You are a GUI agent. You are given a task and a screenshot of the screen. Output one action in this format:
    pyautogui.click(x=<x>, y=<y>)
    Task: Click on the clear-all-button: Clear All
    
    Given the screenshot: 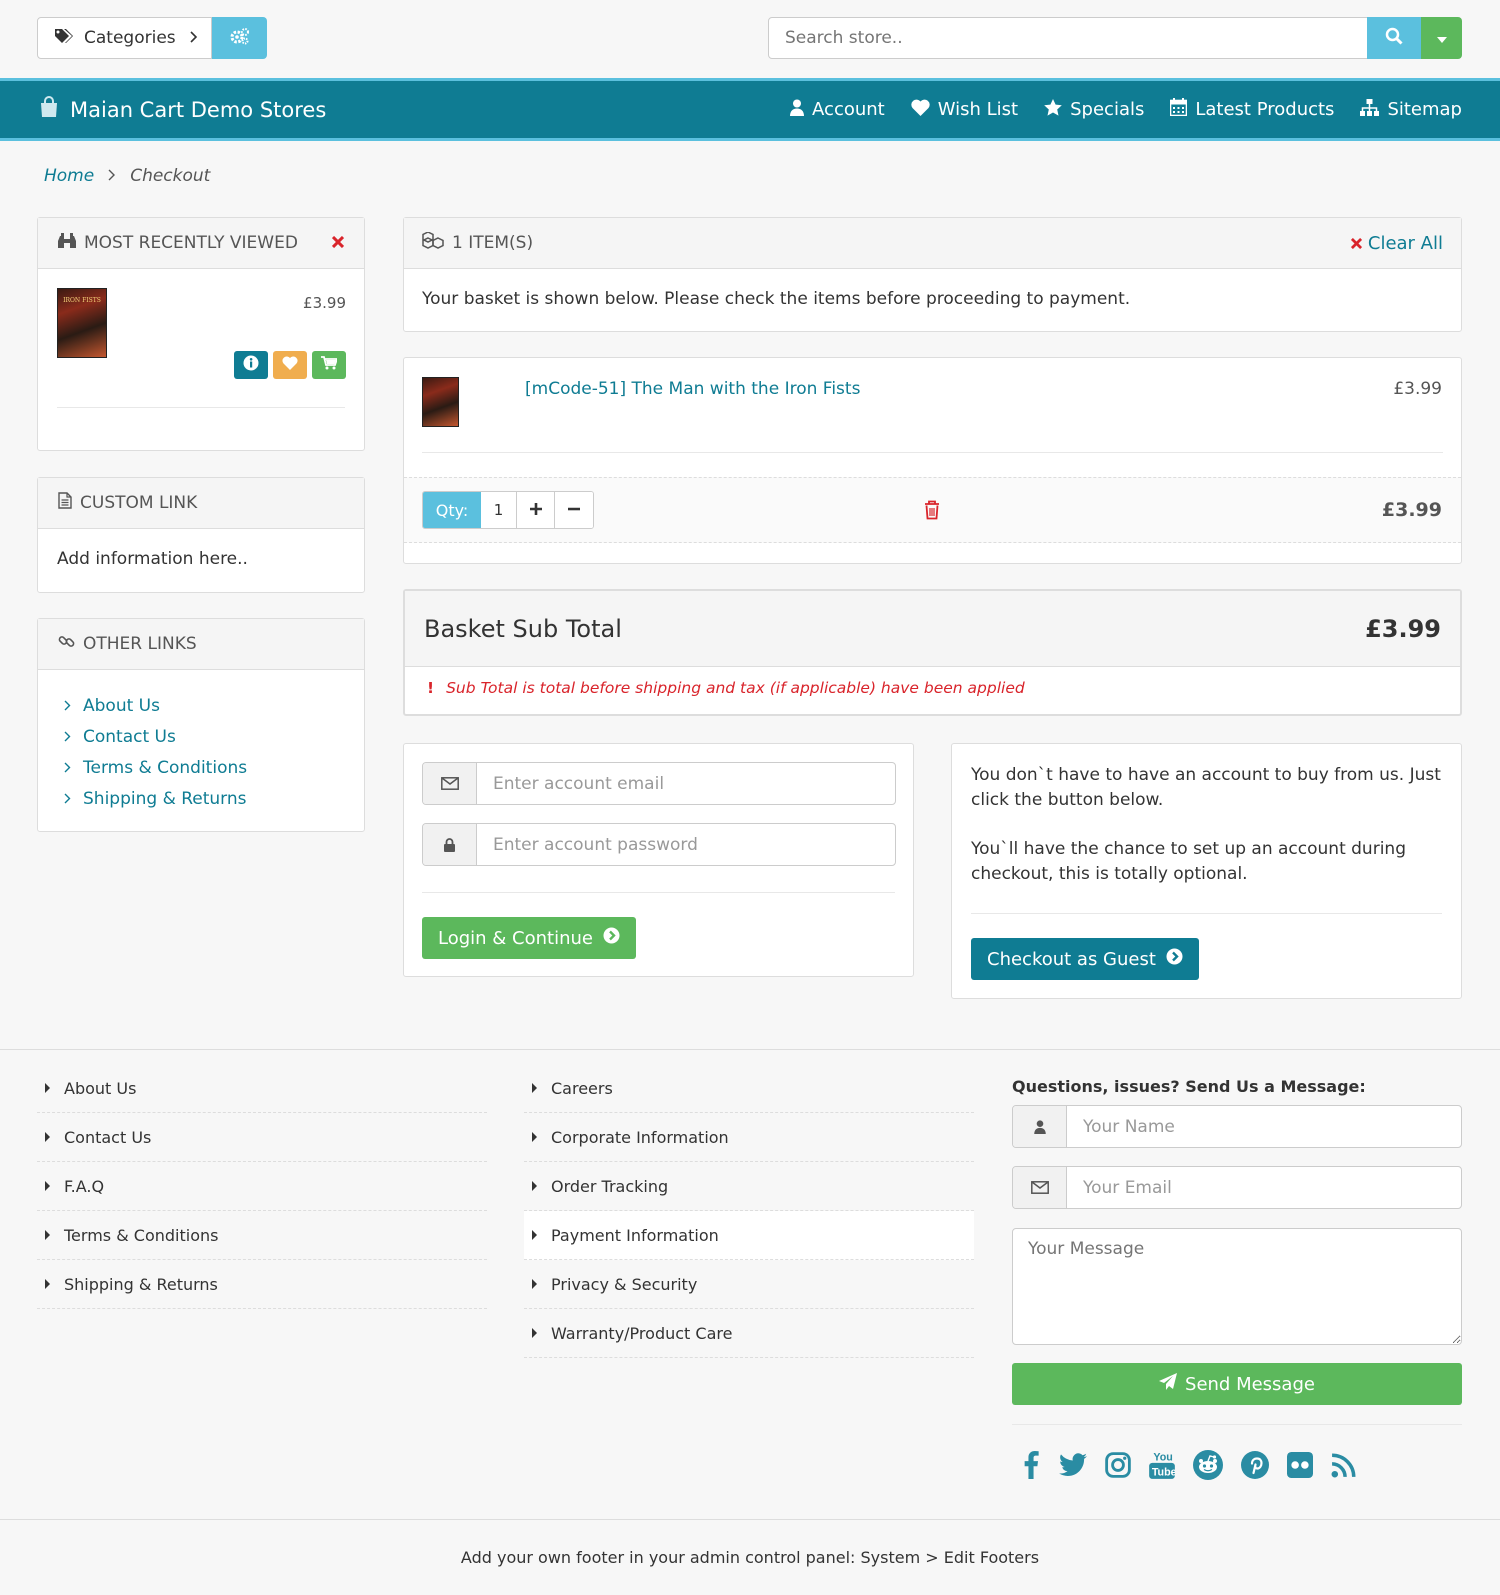 What is the action you would take?
    pyautogui.click(x=1396, y=243)
    